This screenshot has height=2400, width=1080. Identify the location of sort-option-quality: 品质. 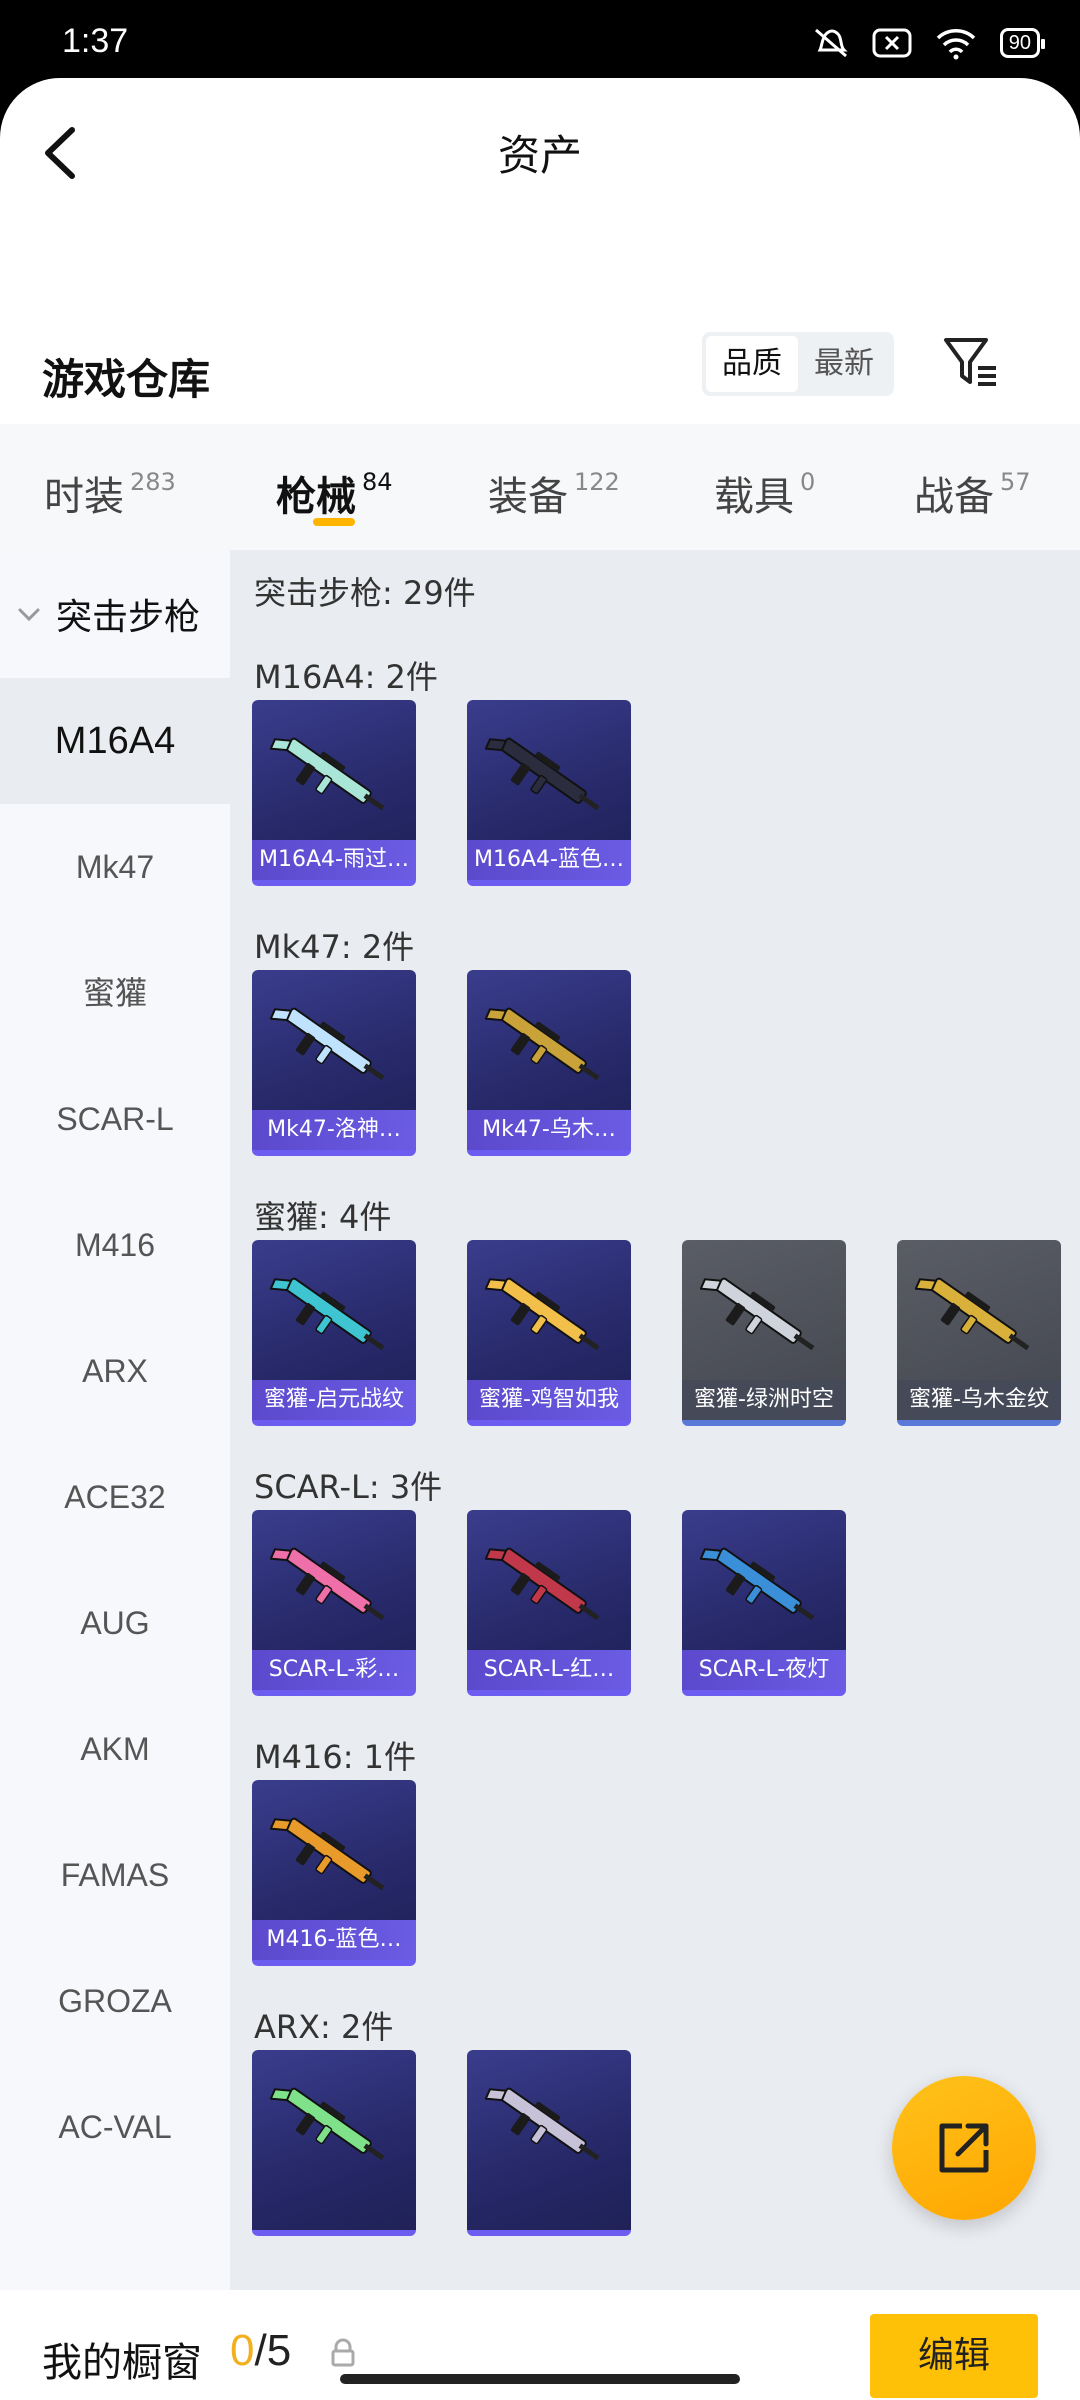
(752, 364).